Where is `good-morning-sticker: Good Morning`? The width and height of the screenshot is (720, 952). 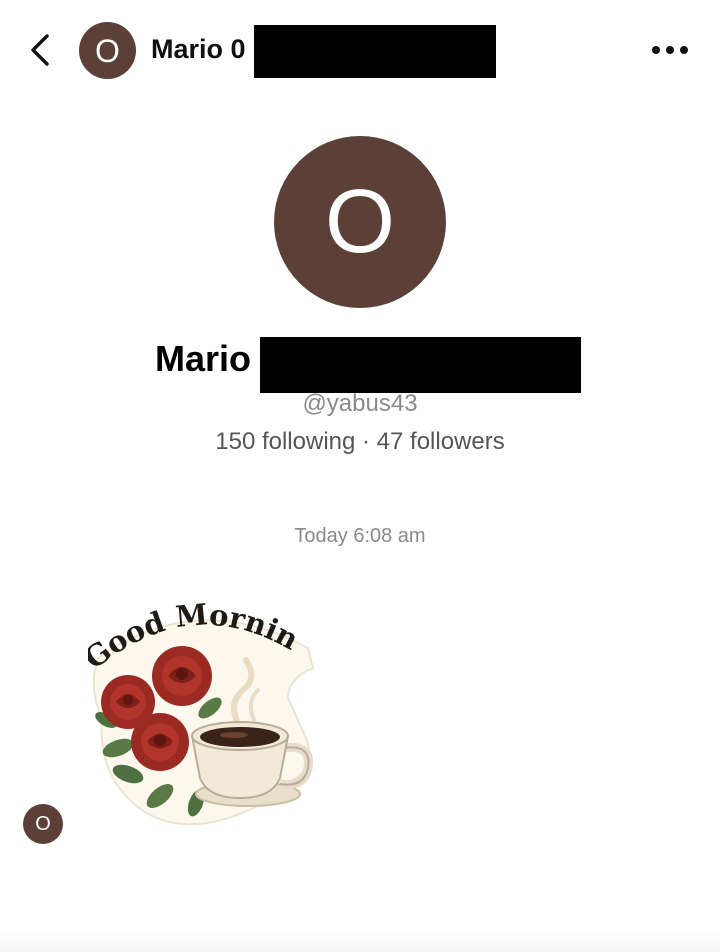
good-morning-sticker: Good Morning is located at coordinates (199, 700).